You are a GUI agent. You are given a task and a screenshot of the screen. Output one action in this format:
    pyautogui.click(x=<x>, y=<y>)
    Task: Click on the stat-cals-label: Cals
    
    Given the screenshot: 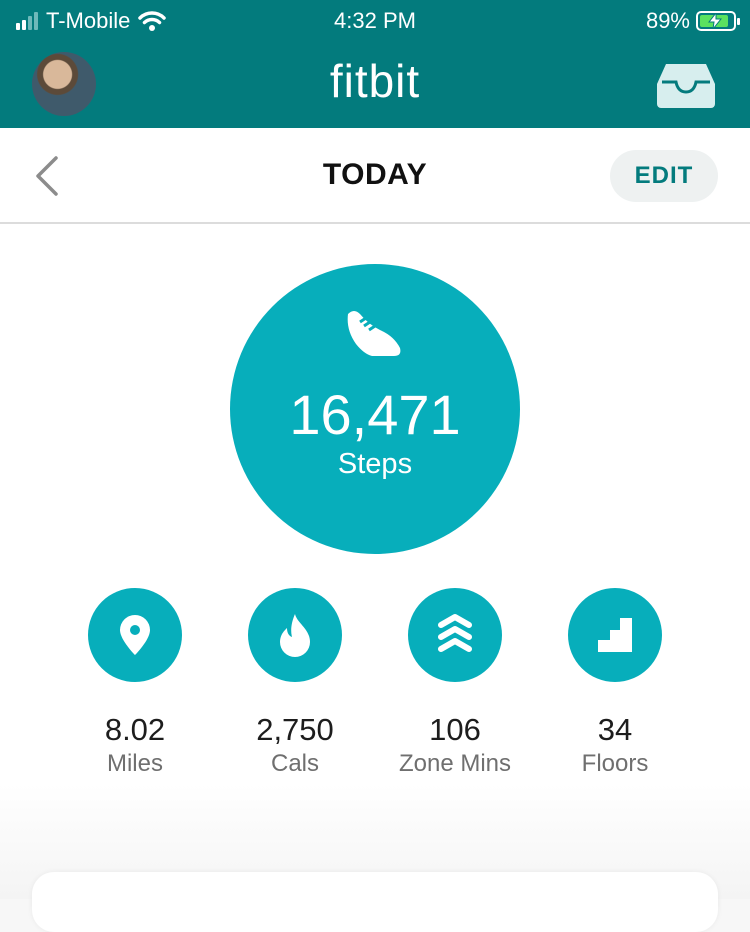 What is the action you would take?
    pyautogui.click(x=294, y=763)
    